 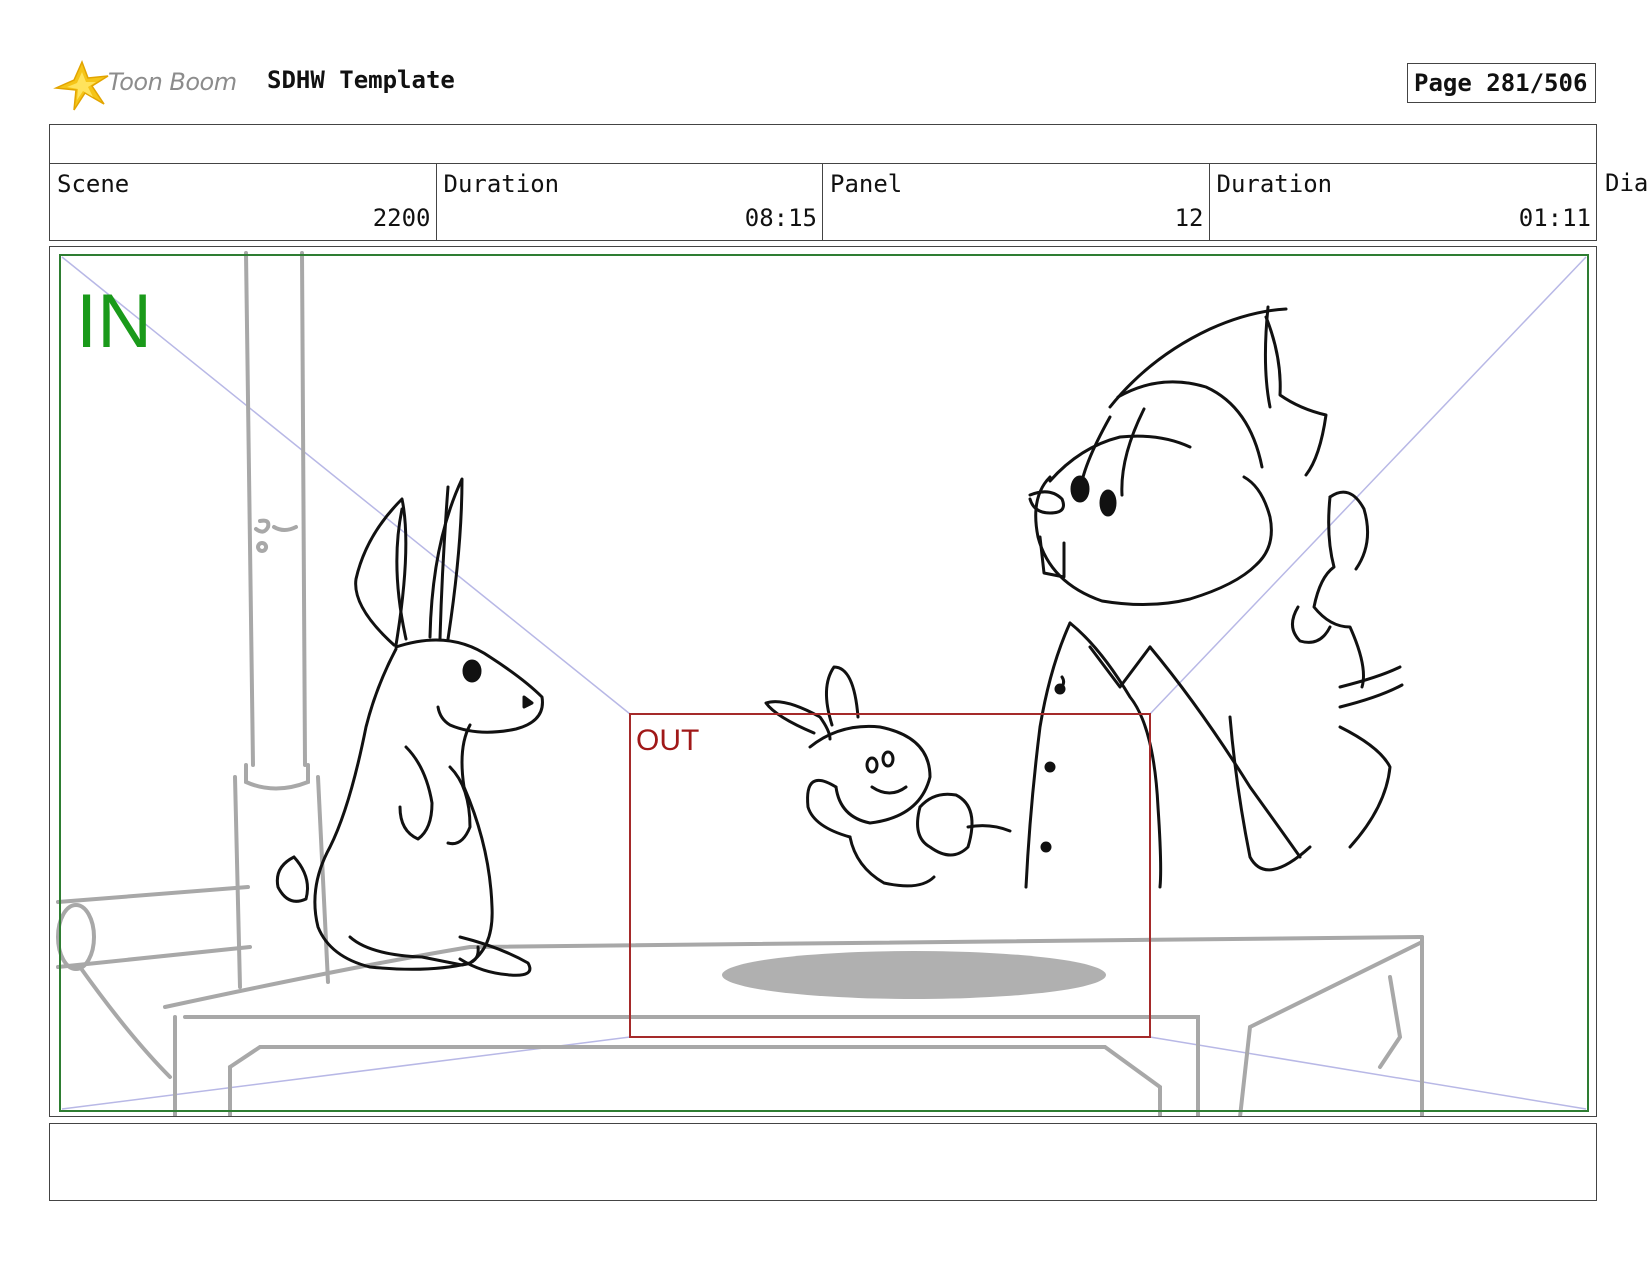 I want to click on panel-value: 12, so click(x=1189, y=218).